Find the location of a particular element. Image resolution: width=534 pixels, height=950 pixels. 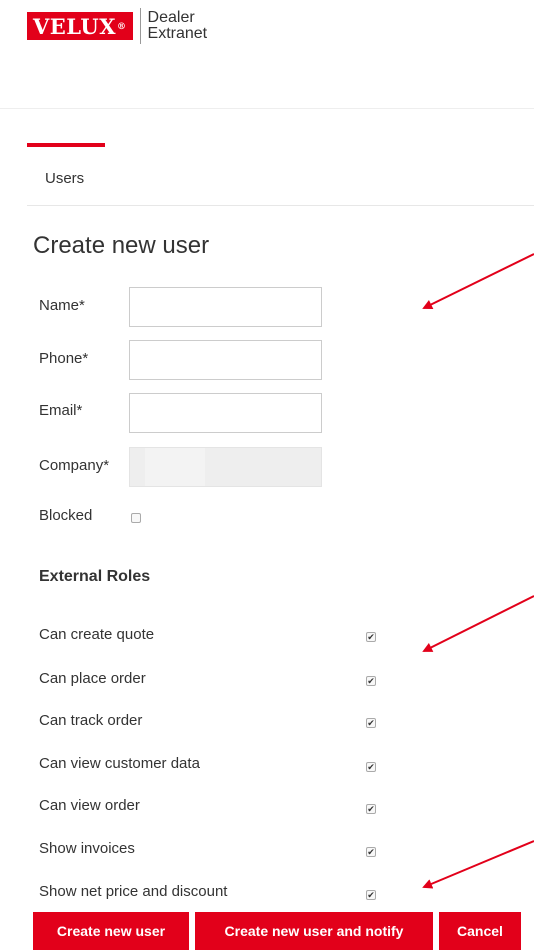

tab-users: Users is located at coordinates (66, 174).